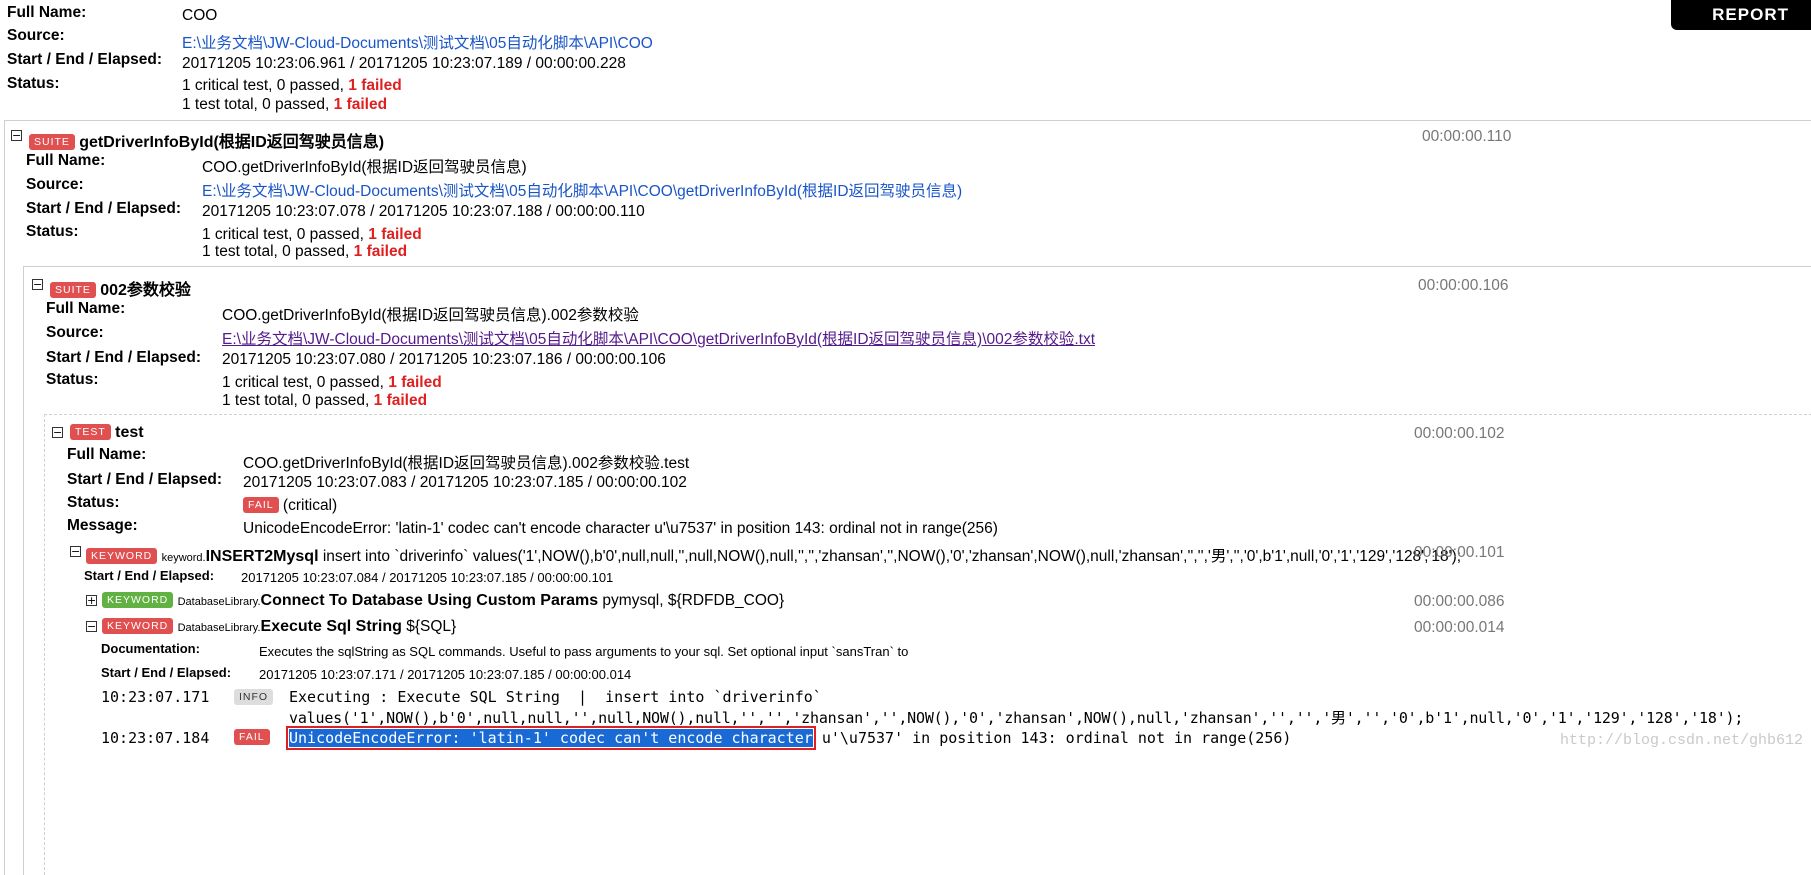  I want to click on keyword-name: INSERT2Mysql, so click(262, 556).